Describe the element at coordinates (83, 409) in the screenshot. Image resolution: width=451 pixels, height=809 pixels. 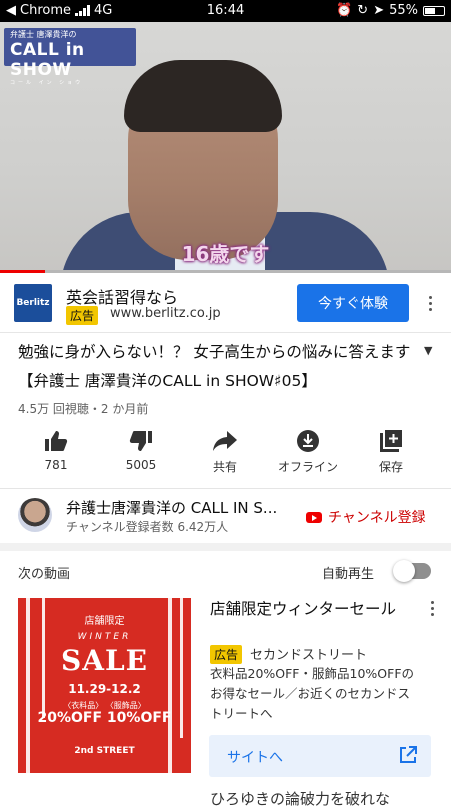
I see `video-meta: 4.5万 回視聴・2 か月前` at that location.